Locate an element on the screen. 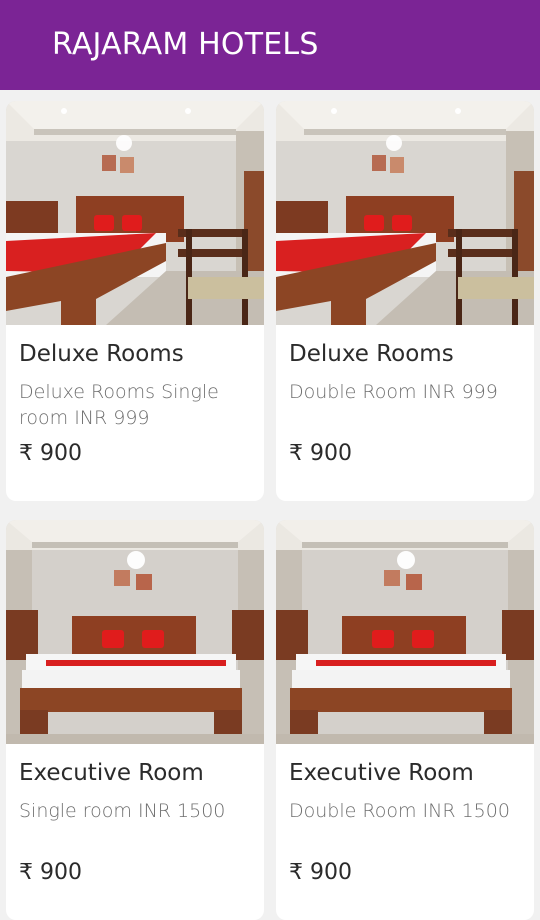 This screenshot has width=540, height=920. app-title: RAJARAM HOTELS is located at coordinates (185, 44).